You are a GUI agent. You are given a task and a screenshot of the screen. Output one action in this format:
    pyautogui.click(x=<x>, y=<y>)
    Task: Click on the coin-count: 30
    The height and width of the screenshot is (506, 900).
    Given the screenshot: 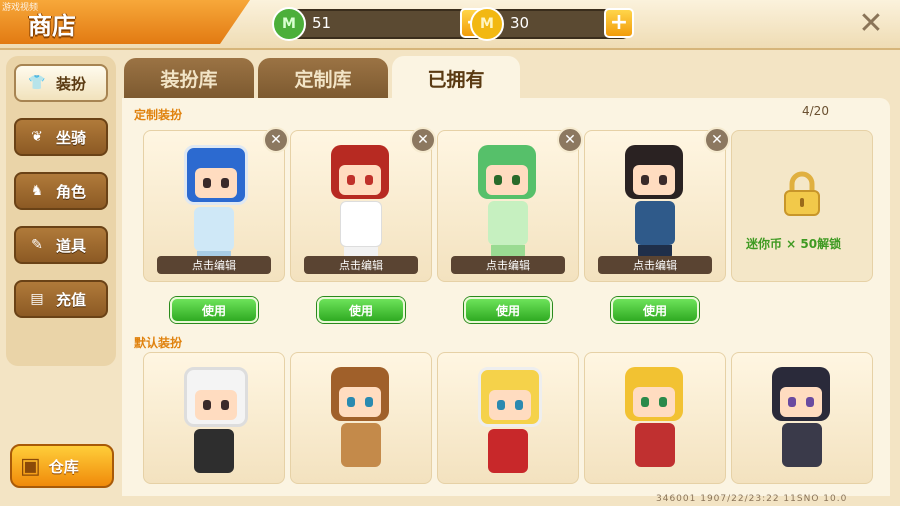 What is the action you would take?
    pyautogui.click(x=520, y=23)
    